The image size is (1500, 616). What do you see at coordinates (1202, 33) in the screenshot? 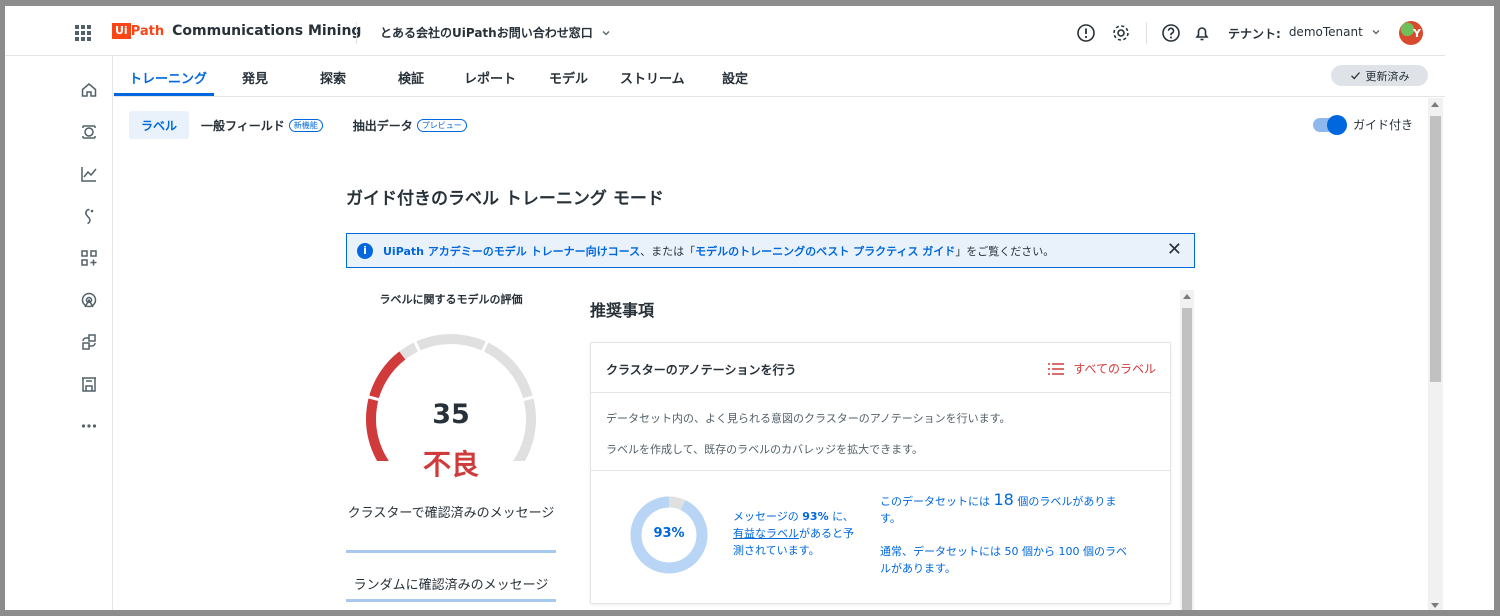
I see `bell-icon` at bounding box center [1202, 33].